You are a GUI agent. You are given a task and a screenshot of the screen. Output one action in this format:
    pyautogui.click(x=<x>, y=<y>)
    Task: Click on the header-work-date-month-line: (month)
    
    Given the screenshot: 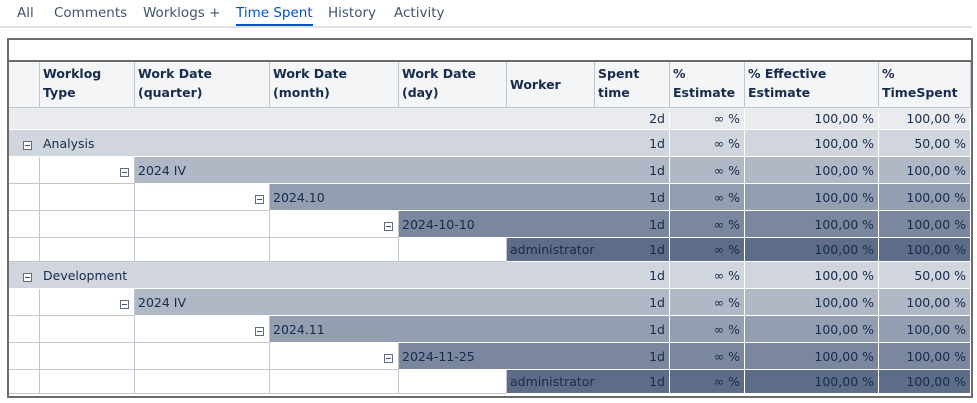 What is the action you would take?
    pyautogui.click(x=301, y=92)
    